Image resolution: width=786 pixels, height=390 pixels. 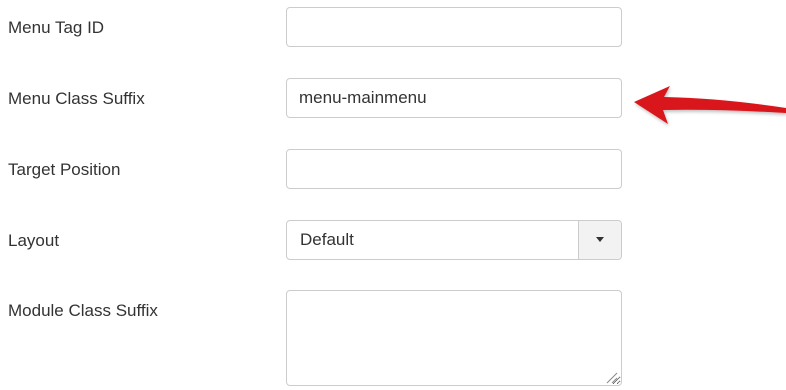 I want to click on menu-class-suffix-label: Menu Class Suffix, so click(x=76, y=98).